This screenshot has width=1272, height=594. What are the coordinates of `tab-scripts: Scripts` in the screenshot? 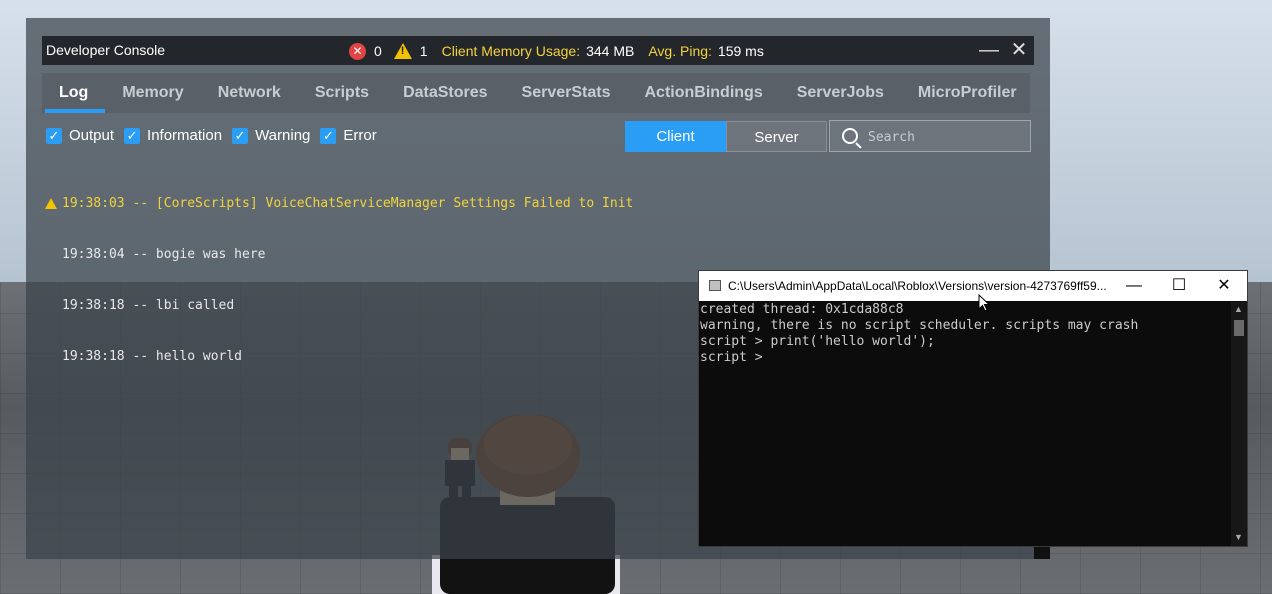 It's located at (342, 93).